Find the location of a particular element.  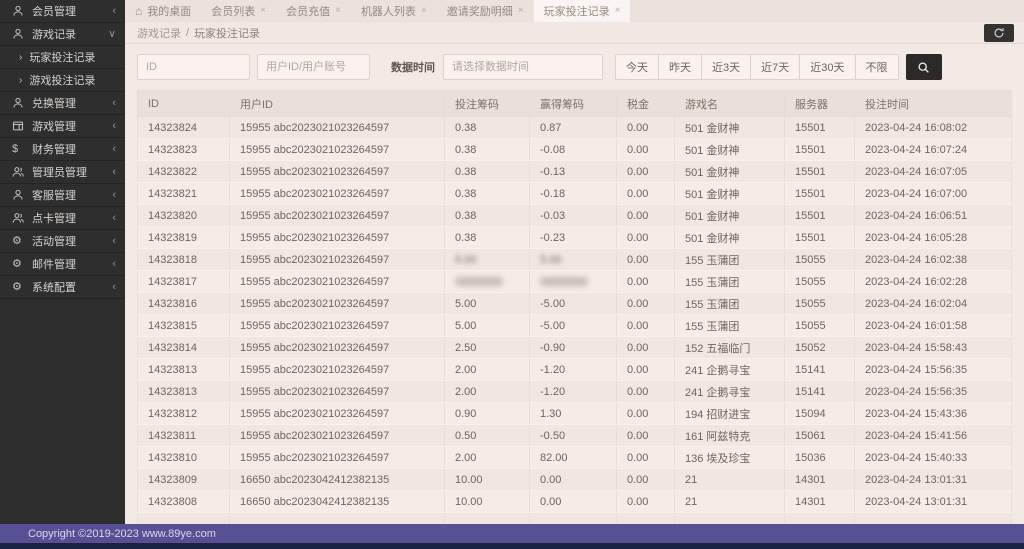

tab: 机器人列表 × is located at coordinates (394, 11).